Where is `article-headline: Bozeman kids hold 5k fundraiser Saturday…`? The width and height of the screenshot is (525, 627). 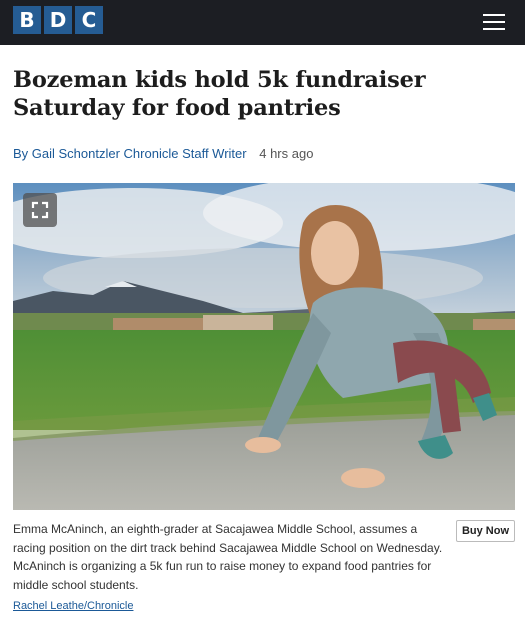 article-headline: Bozeman kids hold 5k fundraiser Saturday… is located at coordinates (219, 94).